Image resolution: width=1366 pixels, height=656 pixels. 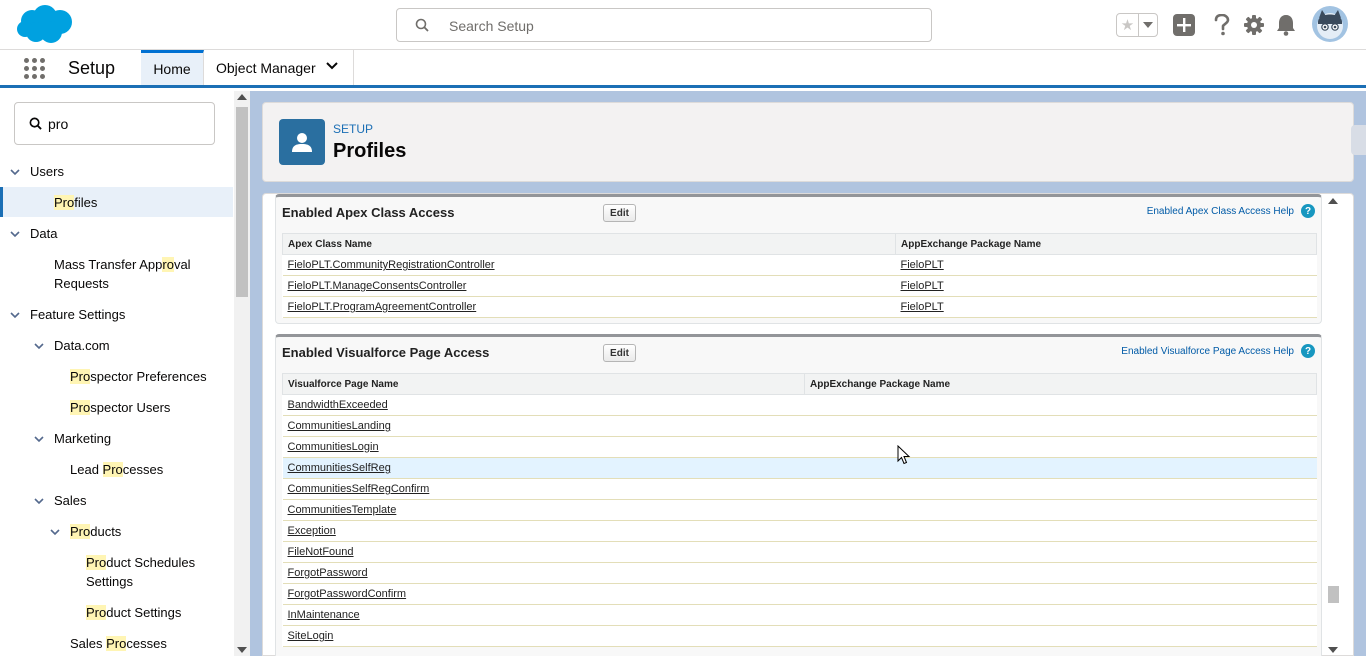 What do you see at coordinates (368, 212) in the screenshot?
I see `section-title: Enabled Apex Class Access` at bounding box center [368, 212].